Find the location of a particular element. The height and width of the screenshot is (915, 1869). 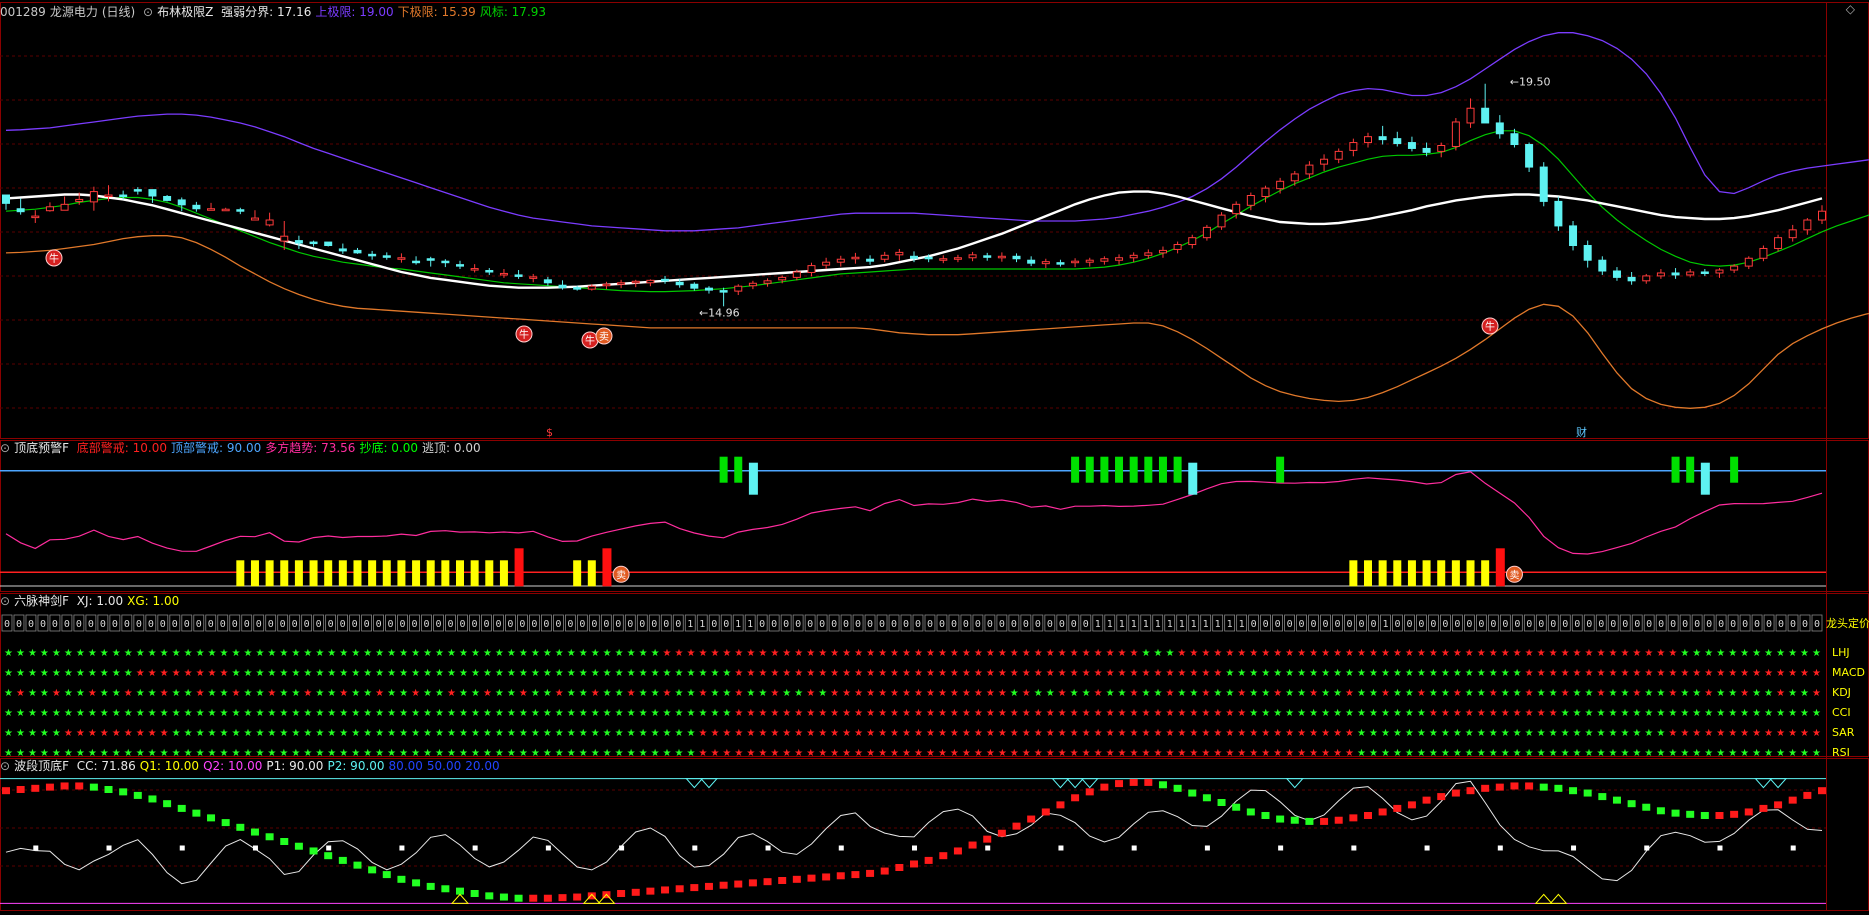

bottom-alert-bar is located at coordinates (416, 573).